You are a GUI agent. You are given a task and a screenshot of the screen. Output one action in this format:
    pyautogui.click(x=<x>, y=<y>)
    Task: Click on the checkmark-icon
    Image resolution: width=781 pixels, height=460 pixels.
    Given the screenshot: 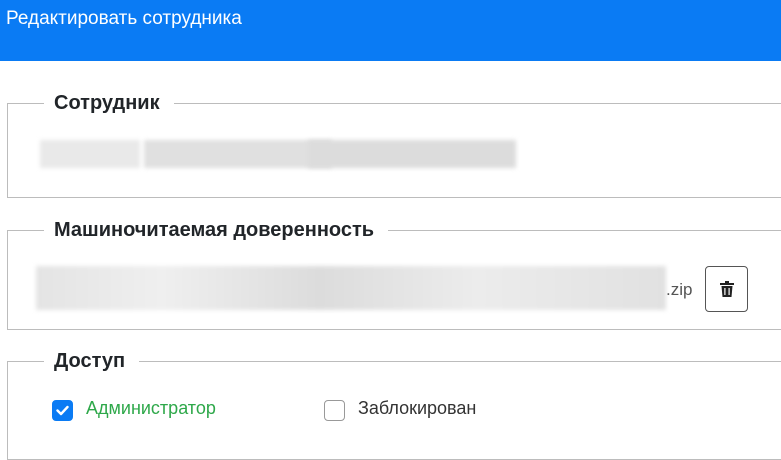 What is the action you would take?
    pyautogui.click(x=62, y=410)
    